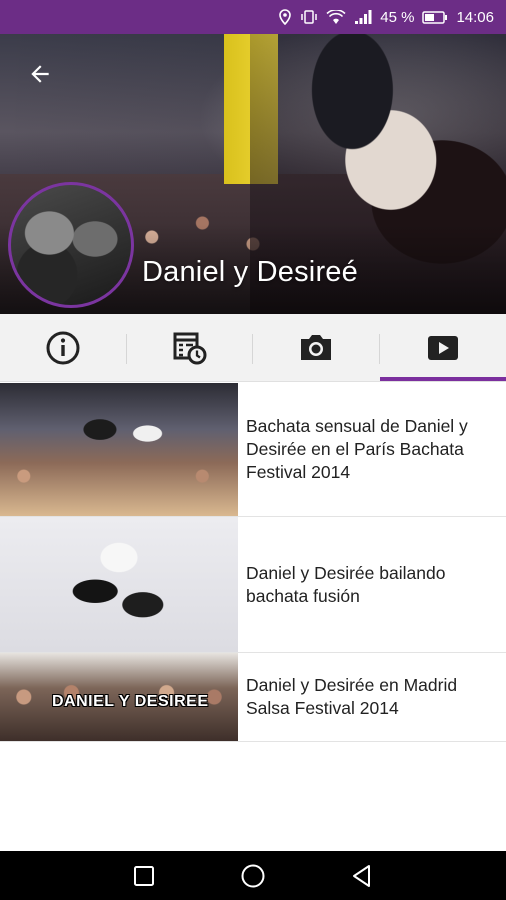 The height and width of the screenshot is (900, 506). Describe the element at coordinates (71, 245) in the screenshot. I see `avatar` at that location.